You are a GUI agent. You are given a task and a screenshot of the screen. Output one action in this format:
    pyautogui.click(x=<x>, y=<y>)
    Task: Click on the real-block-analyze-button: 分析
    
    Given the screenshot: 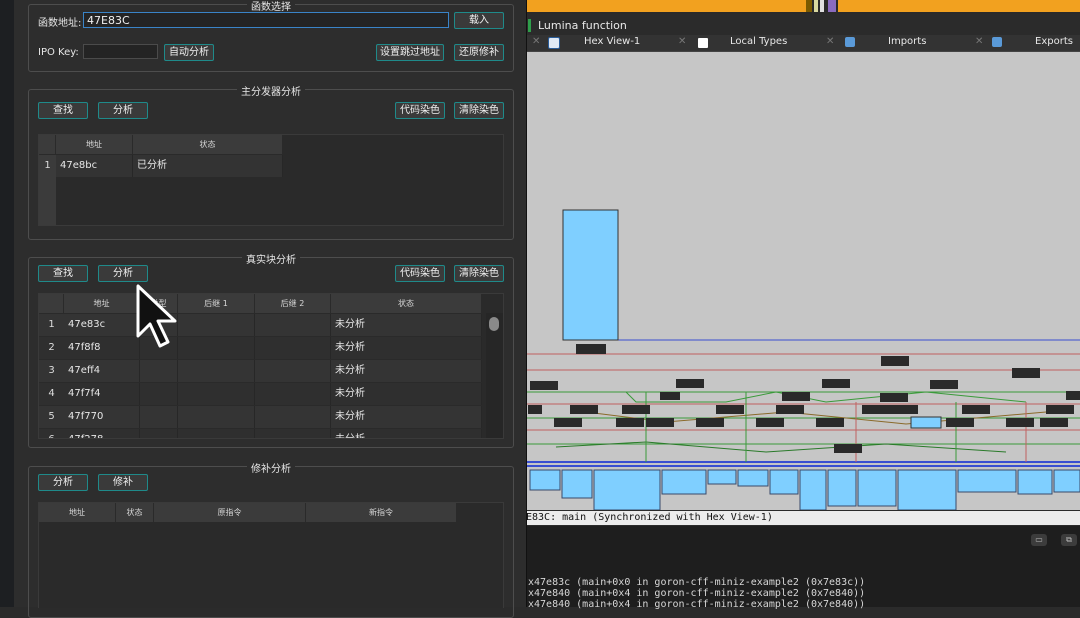 What is the action you would take?
    pyautogui.click(x=123, y=273)
    